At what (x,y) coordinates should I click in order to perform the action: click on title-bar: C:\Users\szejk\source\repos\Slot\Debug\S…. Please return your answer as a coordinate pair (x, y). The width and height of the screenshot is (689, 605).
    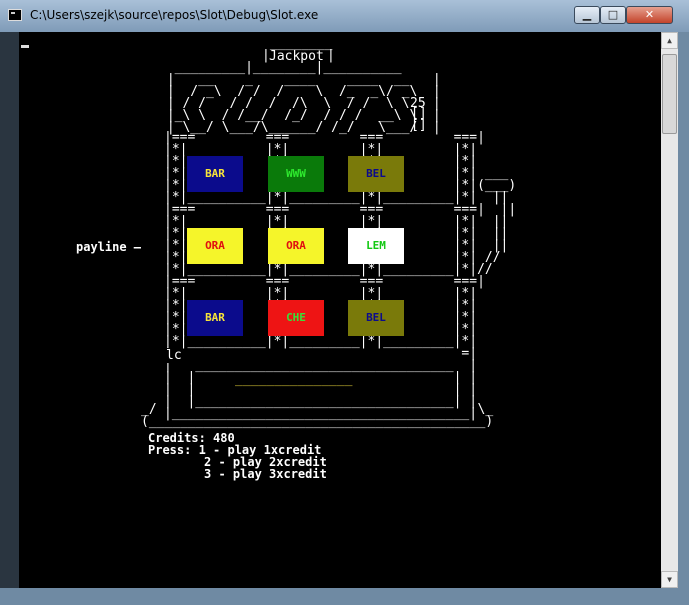
    Looking at the image, I should click on (344, 16).